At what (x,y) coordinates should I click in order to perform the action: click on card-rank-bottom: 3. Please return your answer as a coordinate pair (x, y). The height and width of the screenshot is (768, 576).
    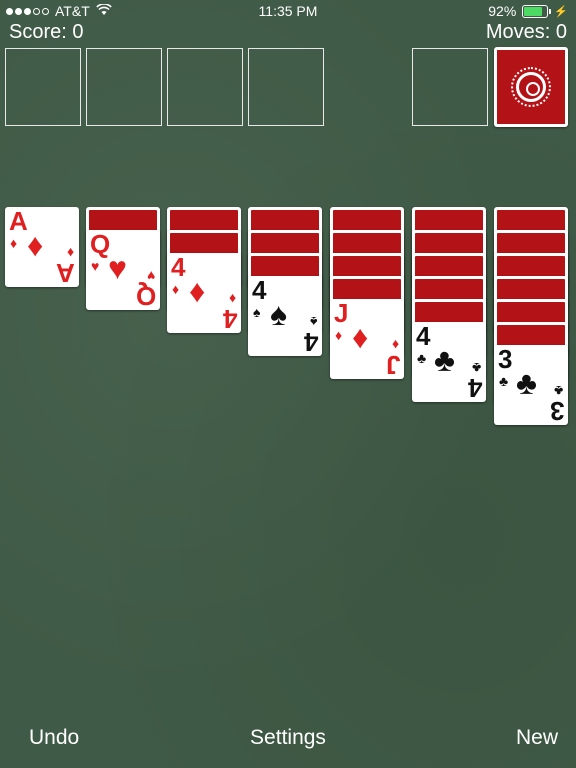
    Looking at the image, I should click on (556, 410).